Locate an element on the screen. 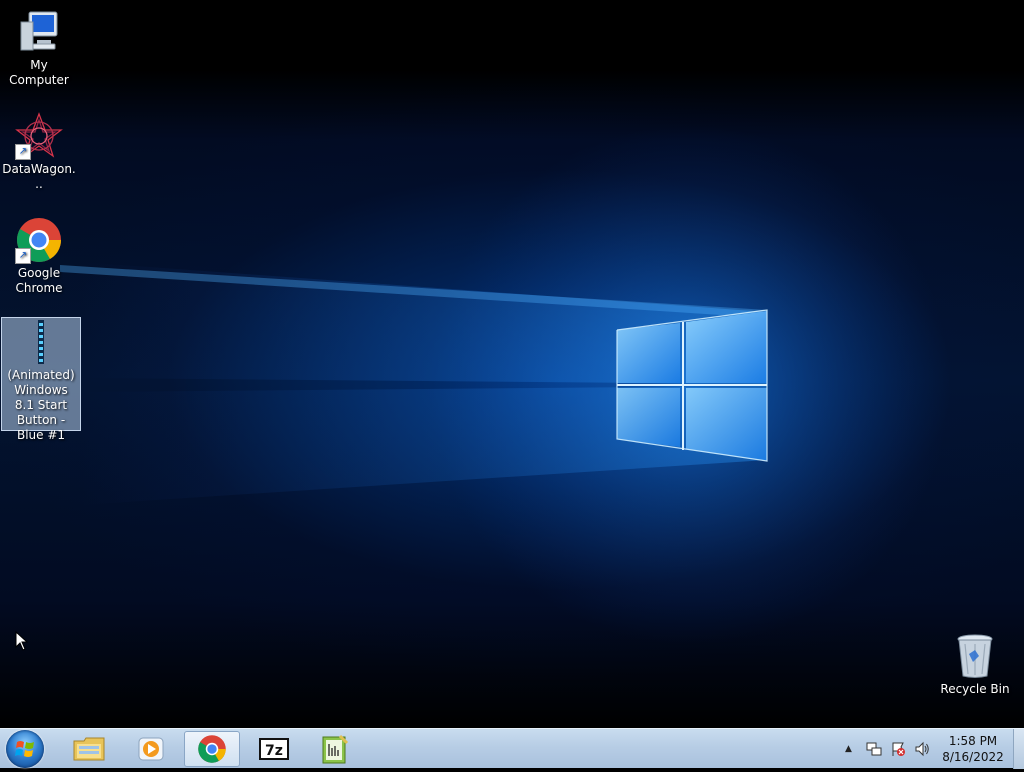  media-player-icon is located at coordinates (151, 749).